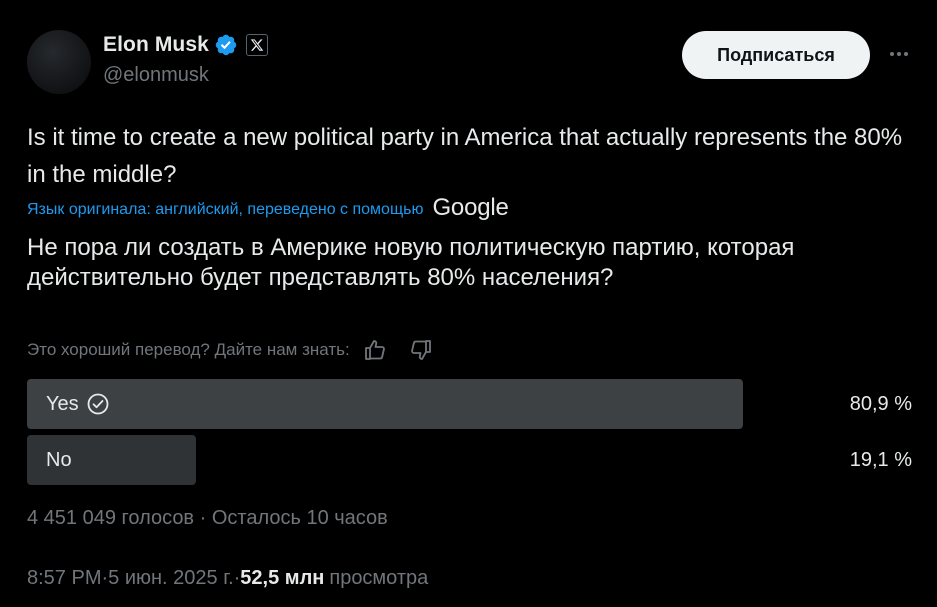 Image resolution: width=937 pixels, height=607 pixels. I want to click on google-logo: Google, so click(470, 207).